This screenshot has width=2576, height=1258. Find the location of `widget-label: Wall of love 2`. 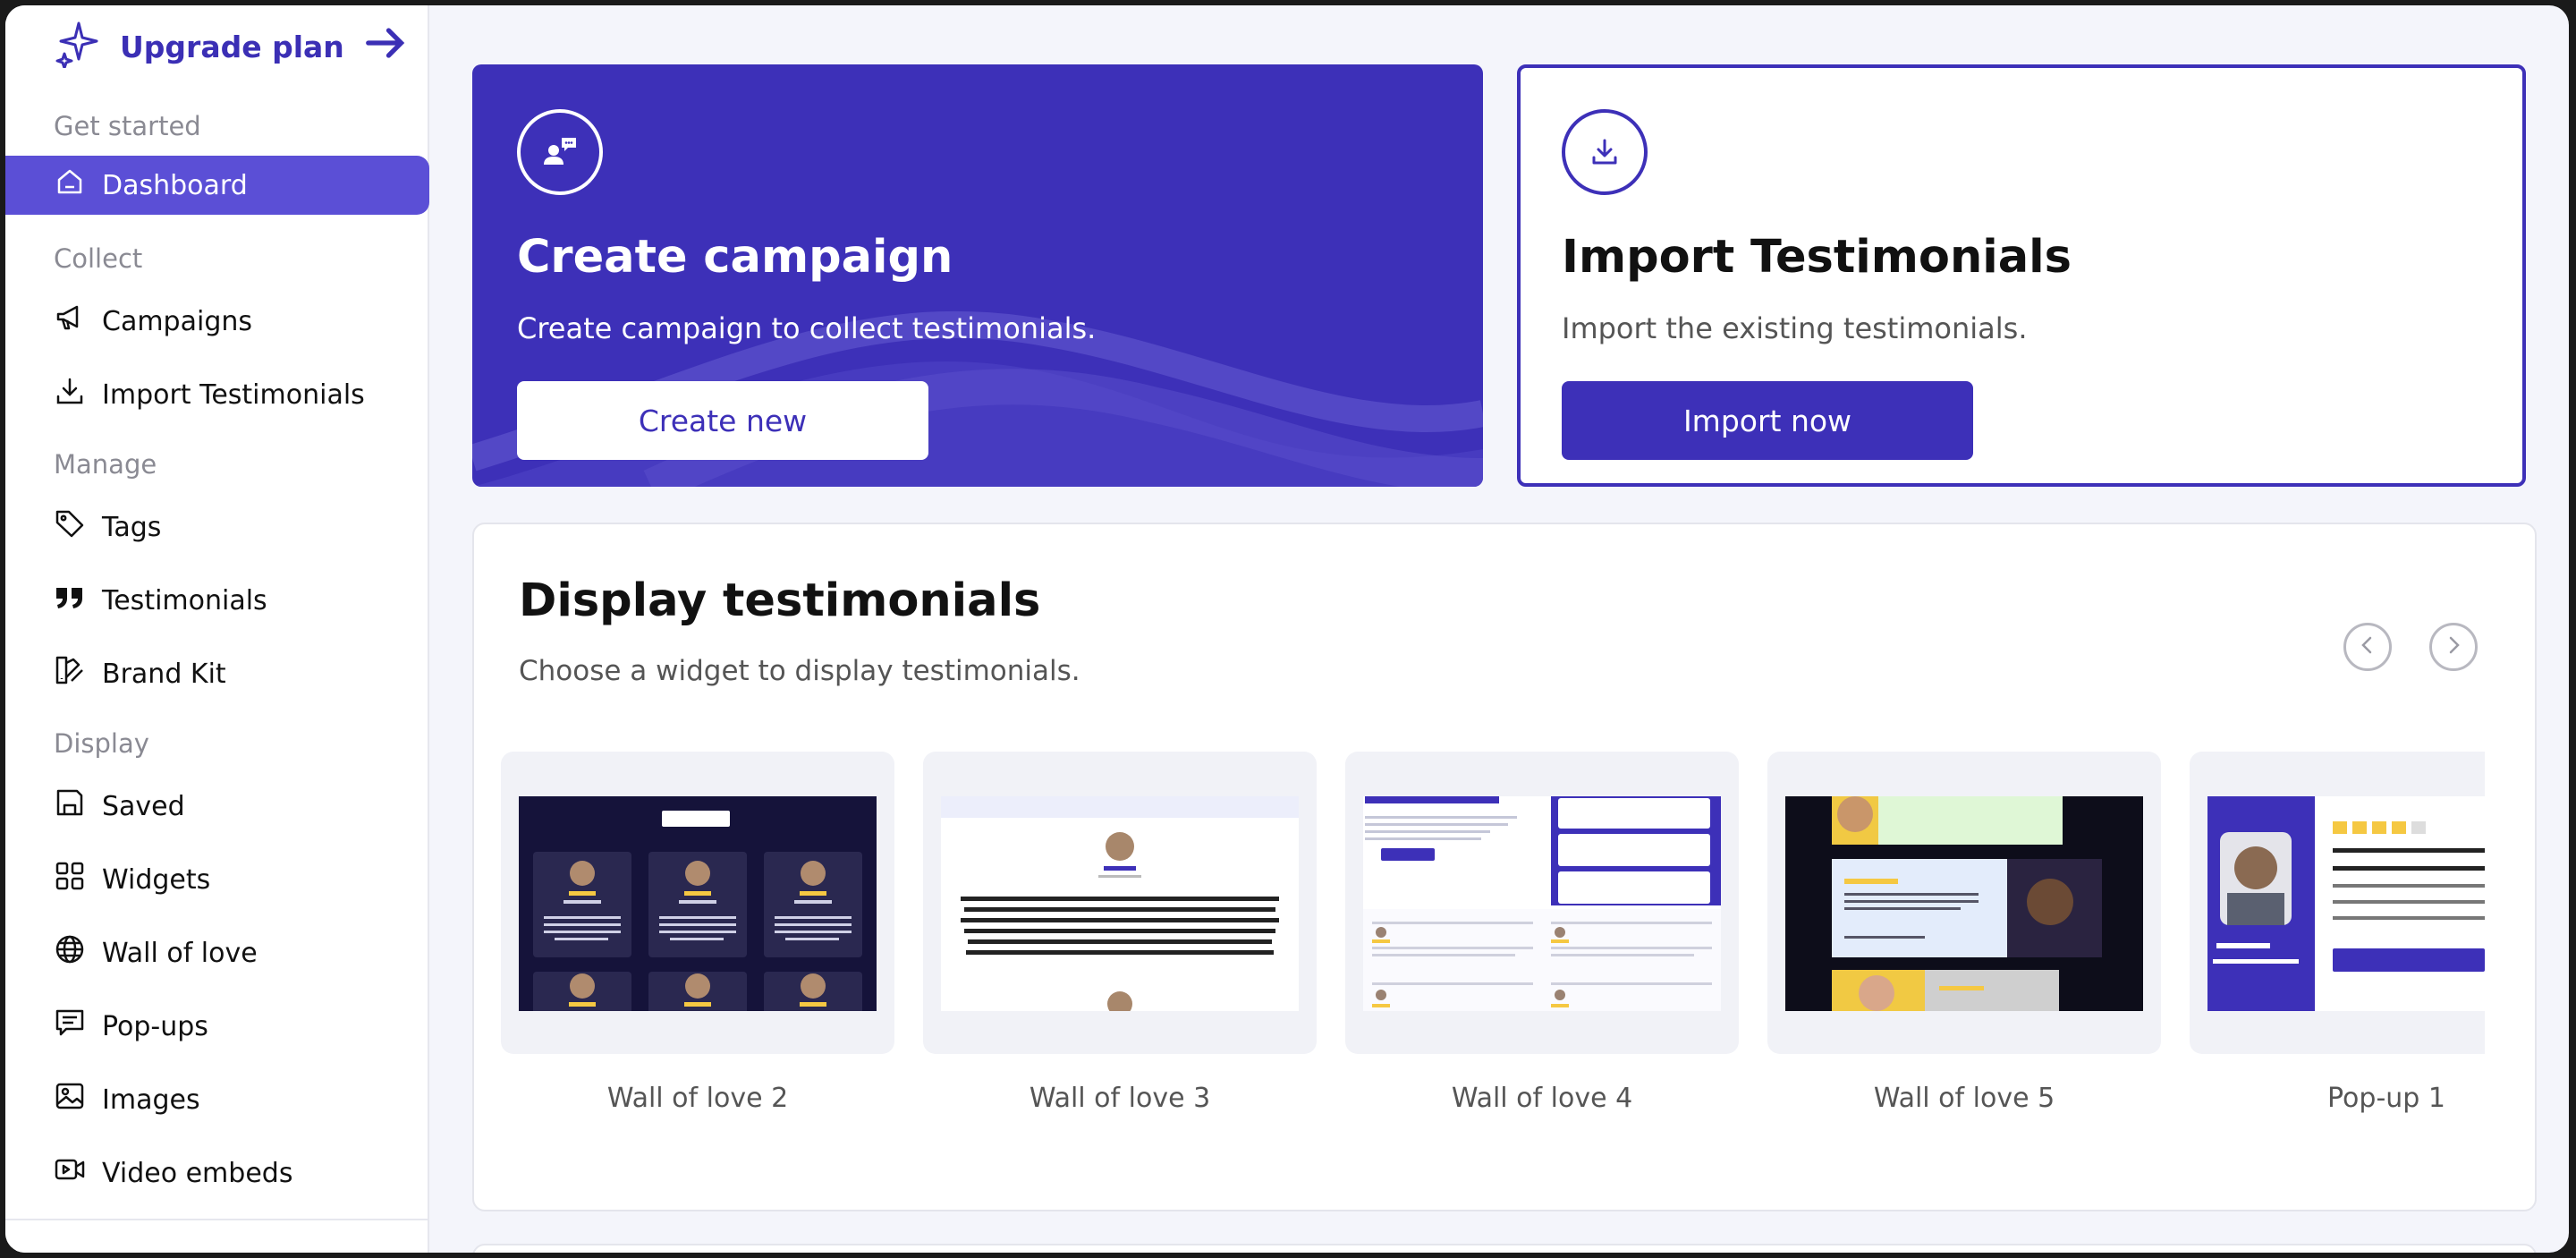

widget-label: Wall of love 2 is located at coordinates (697, 1098).